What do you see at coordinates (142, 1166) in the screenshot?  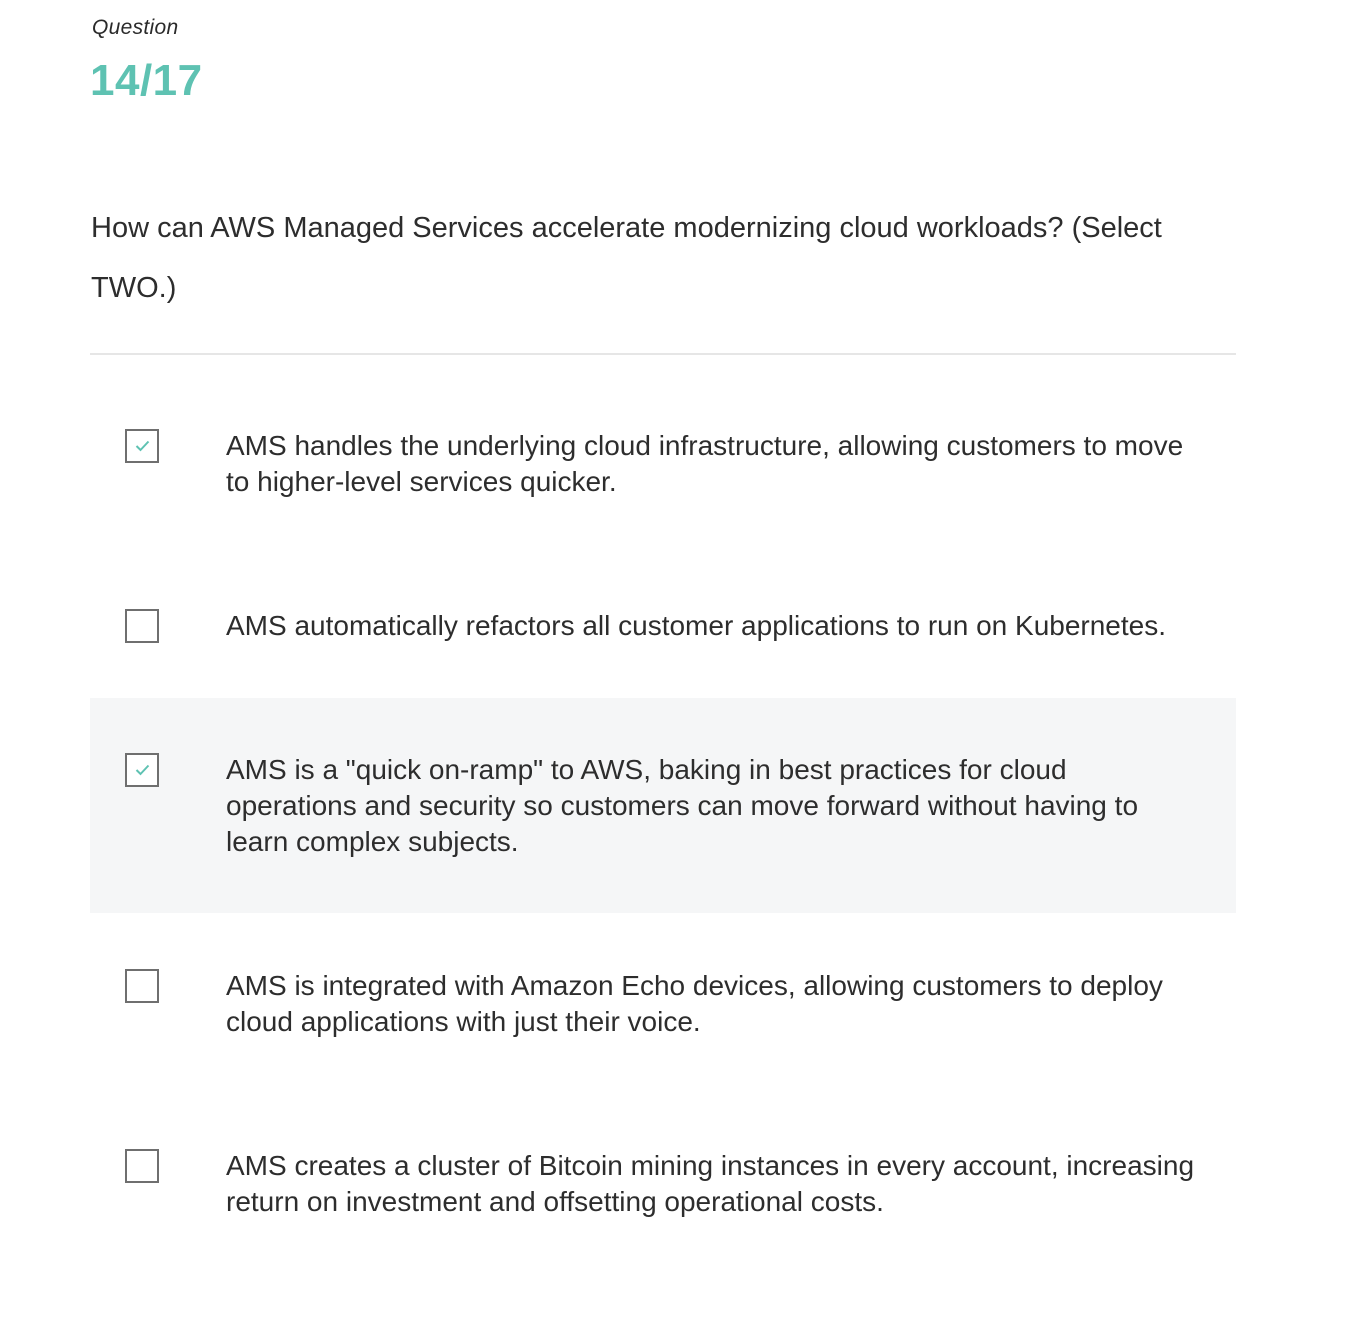 I see `option-5-checkbox` at bounding box center [142, 1166].